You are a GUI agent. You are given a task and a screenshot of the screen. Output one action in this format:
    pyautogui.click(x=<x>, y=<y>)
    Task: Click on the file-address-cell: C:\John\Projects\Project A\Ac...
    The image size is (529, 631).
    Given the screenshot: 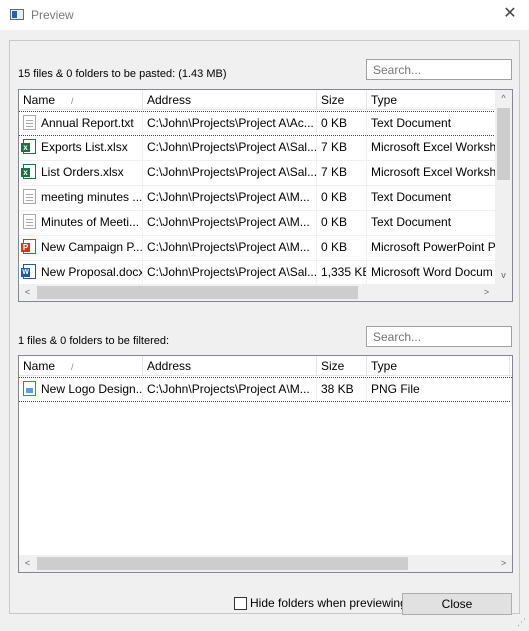 What is the action you would take?
    pyautogui.click(x=230, y=124)
    